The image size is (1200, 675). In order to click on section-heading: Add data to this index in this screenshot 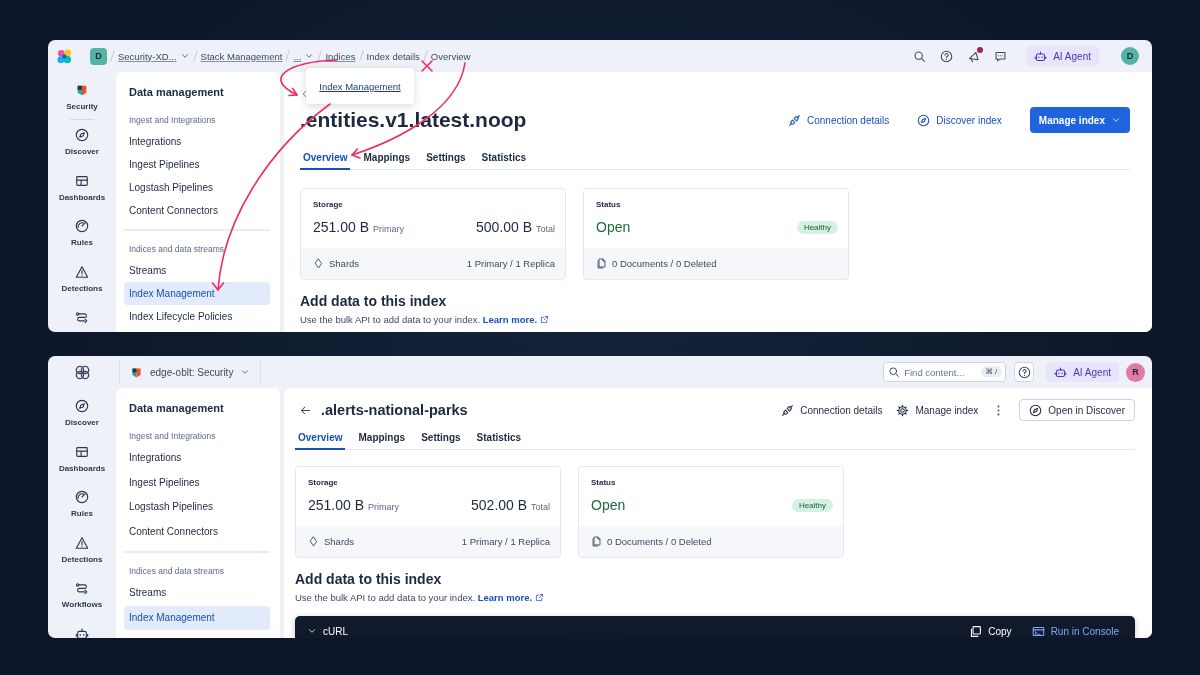, I will do `click(369, 579)`.